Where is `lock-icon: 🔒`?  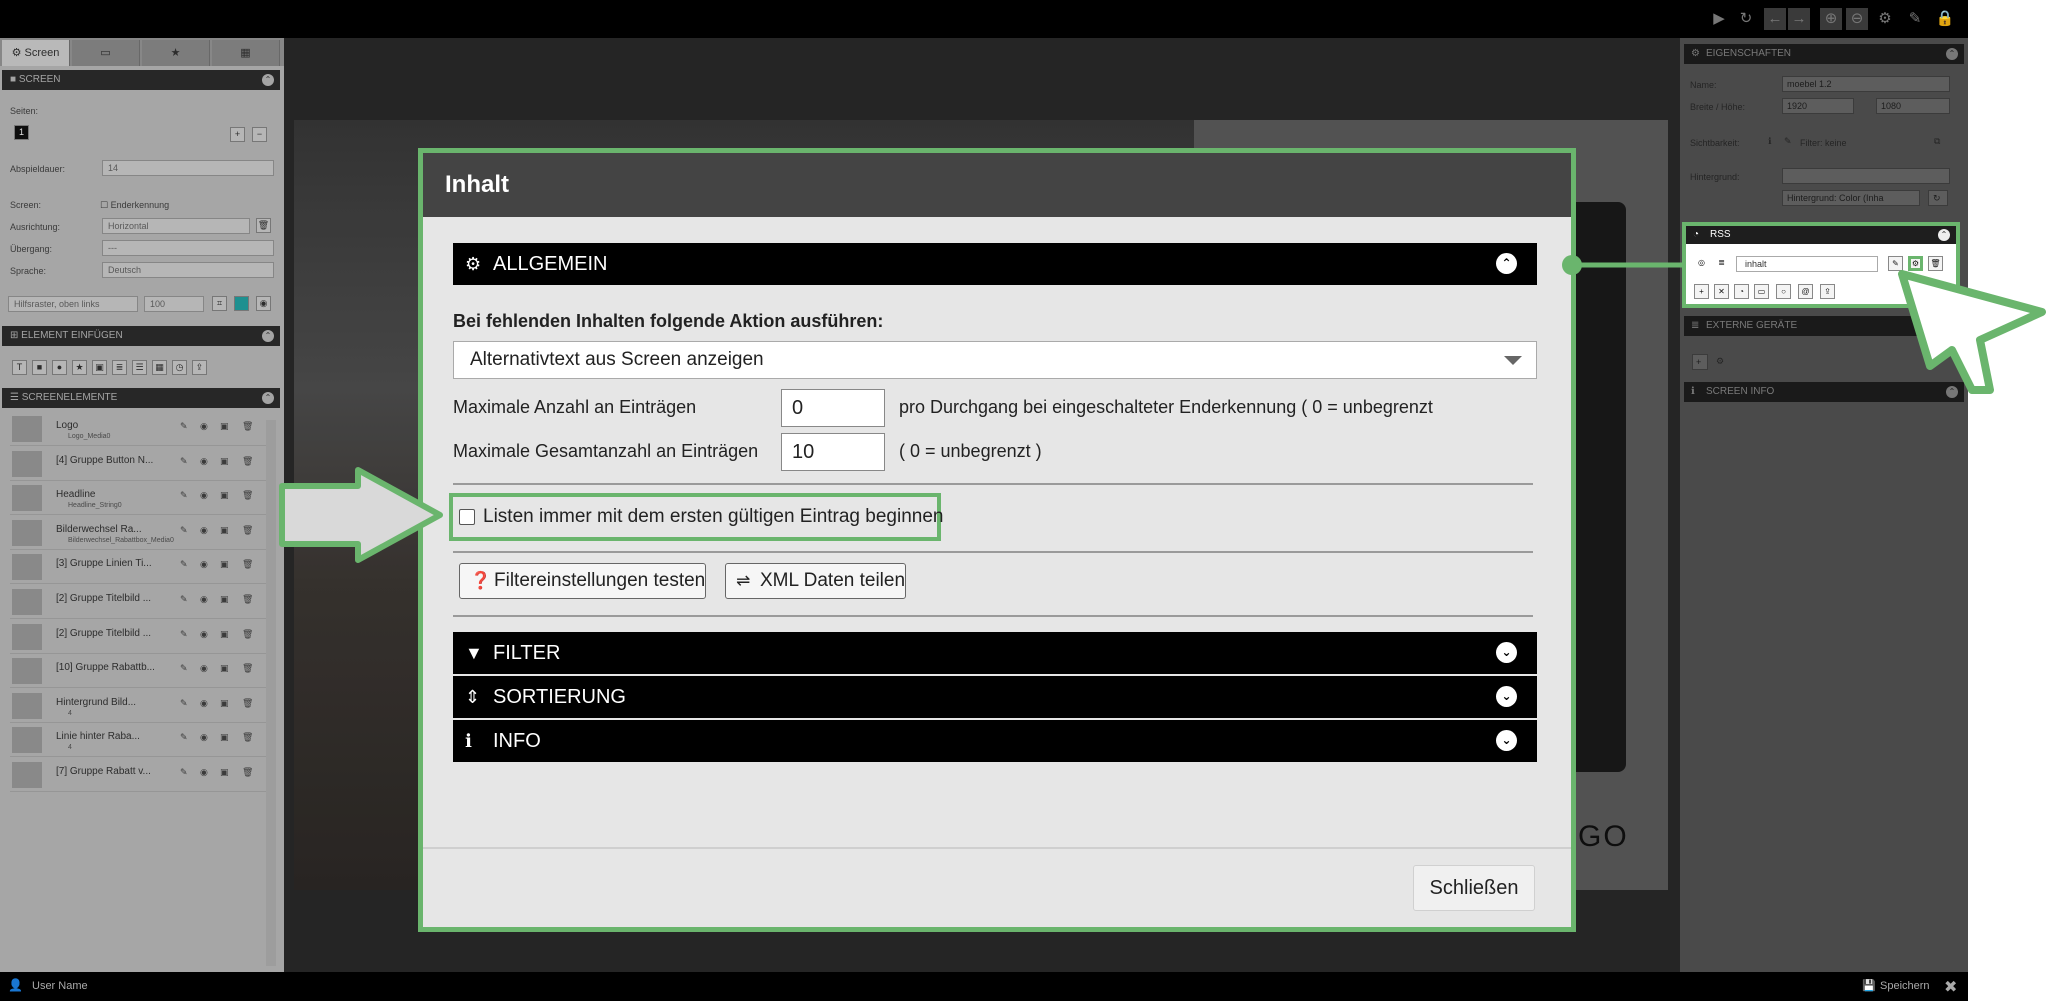
lock-icon: 🔒 is located at coordinates (1945, 19).